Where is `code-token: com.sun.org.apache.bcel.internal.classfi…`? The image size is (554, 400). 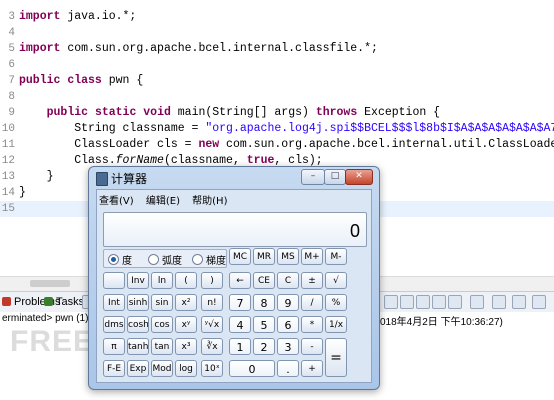
code-token: com.sun.org.apache.bcel.internal.classfi… is located at coordinates (219, 48).